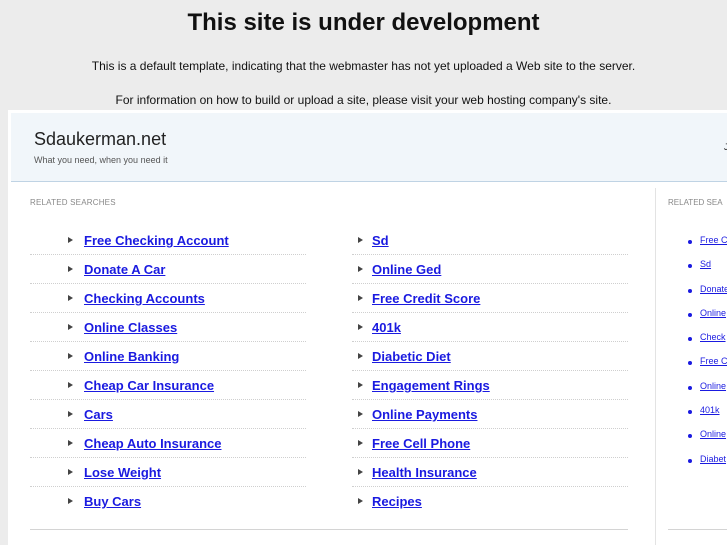 The image size is (727, 545). I want to click on search-link: Checking Accounts, so click(144, 298).